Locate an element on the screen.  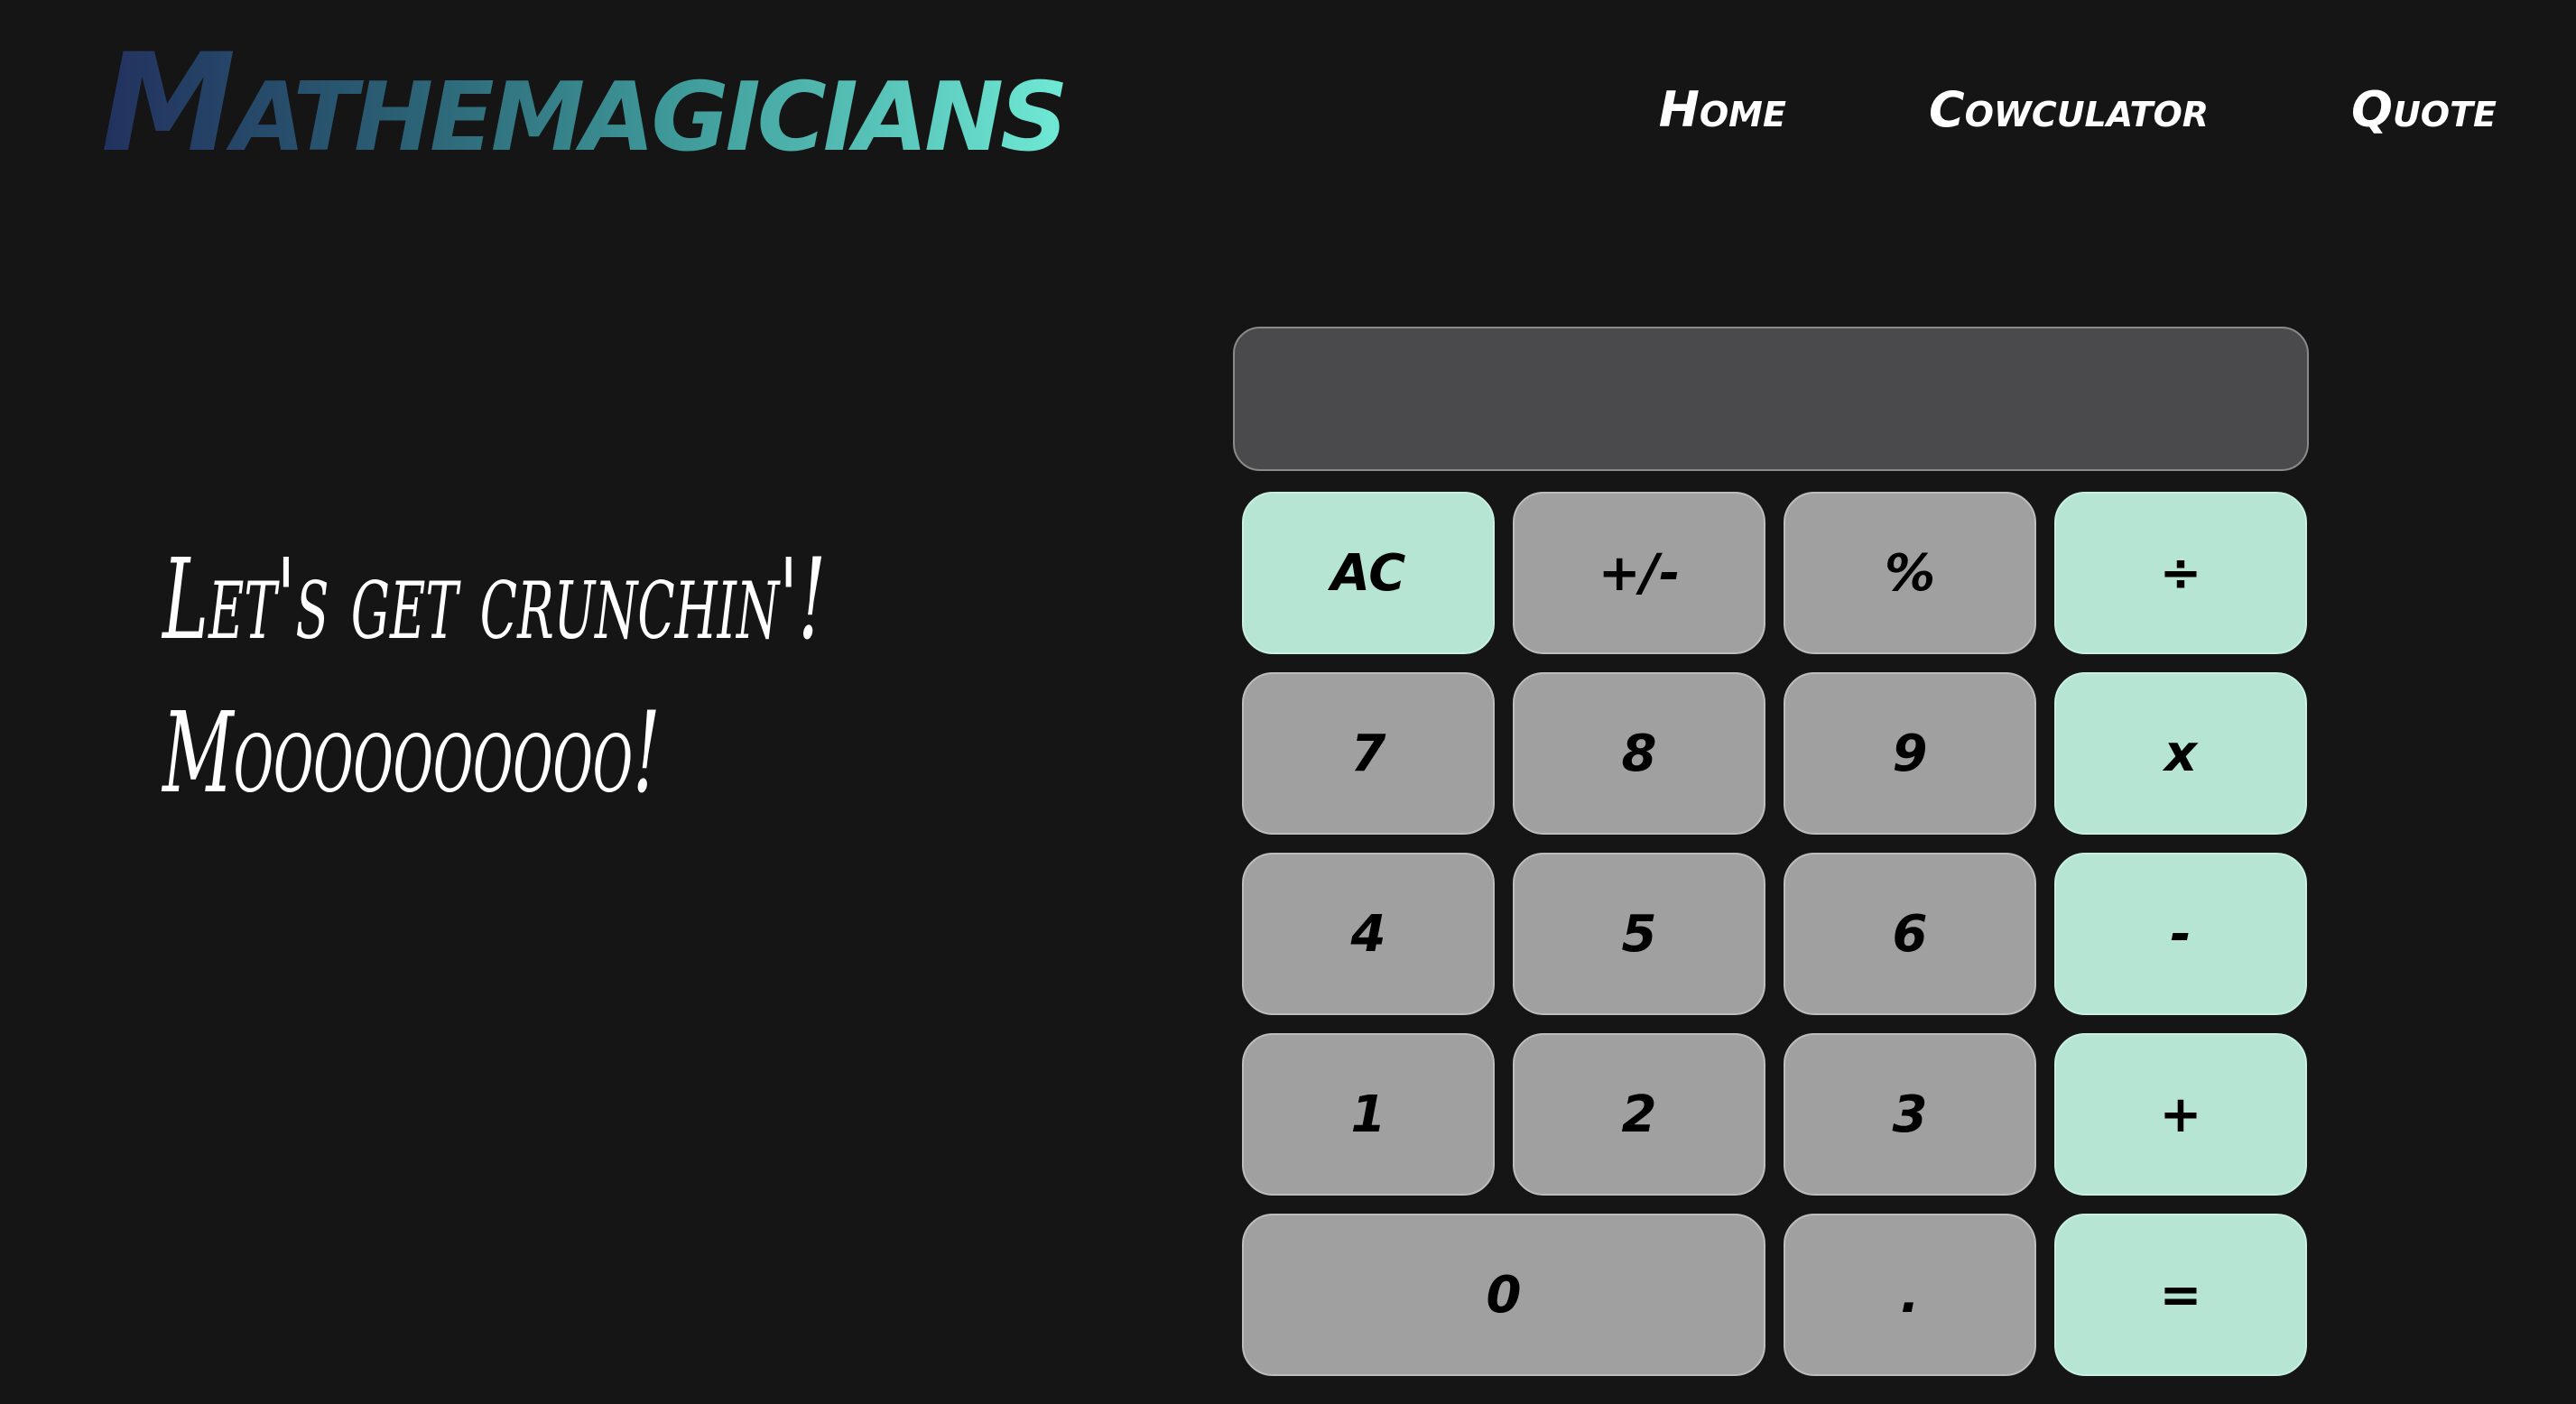
digit-3-button: 3 is located at coordinates (1910, 1114).